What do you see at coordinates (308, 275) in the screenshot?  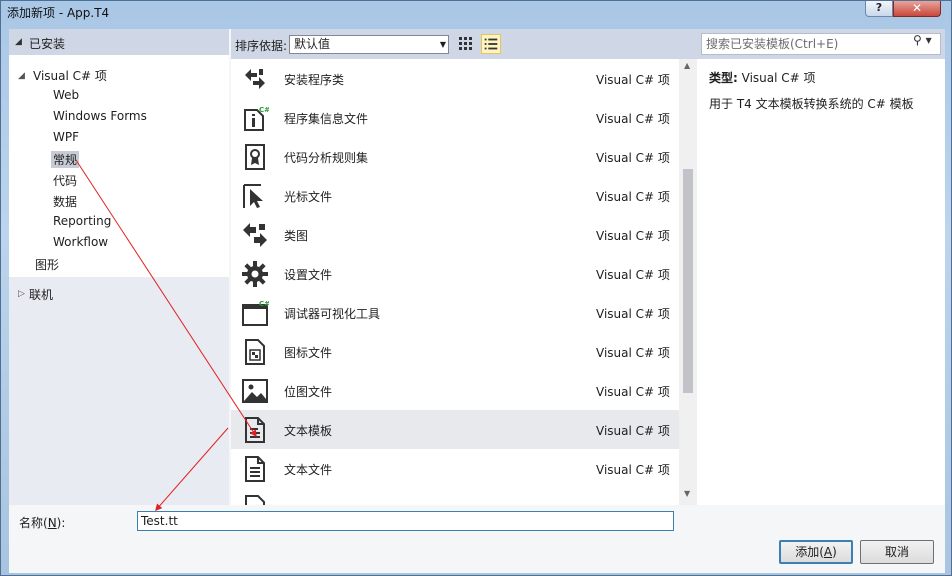 I see `template-name: 设置文件` at bounding box center [308, 275].